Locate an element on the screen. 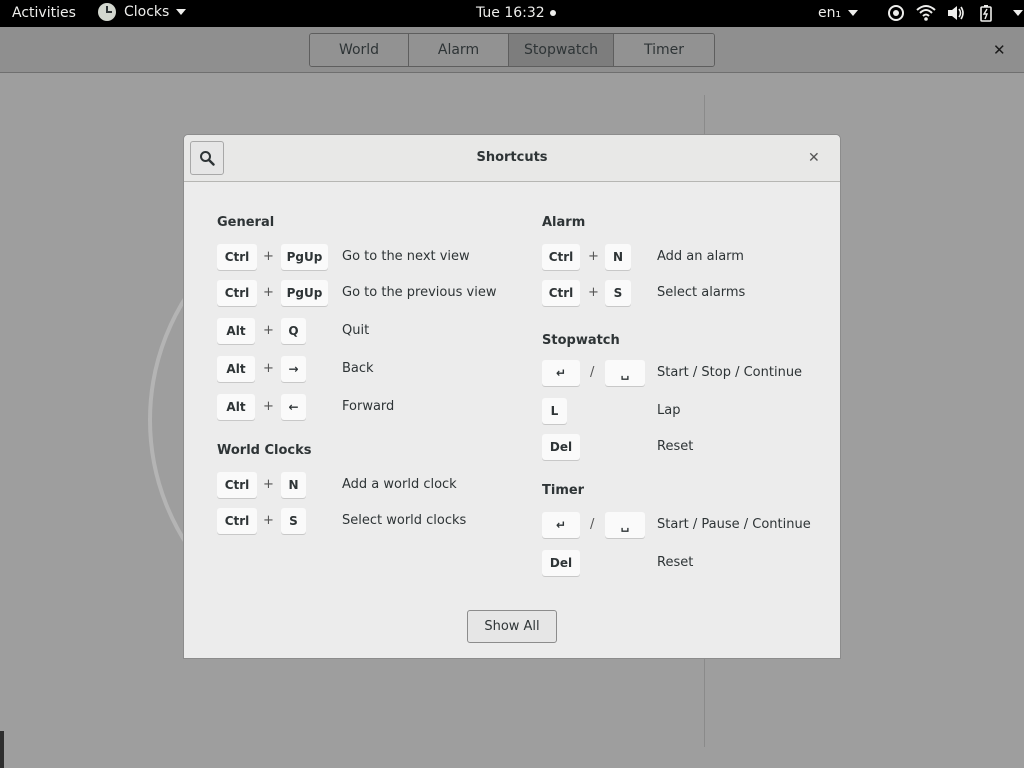  datetime-menu: Tue 16:32 is located at coordinates (516, 13).